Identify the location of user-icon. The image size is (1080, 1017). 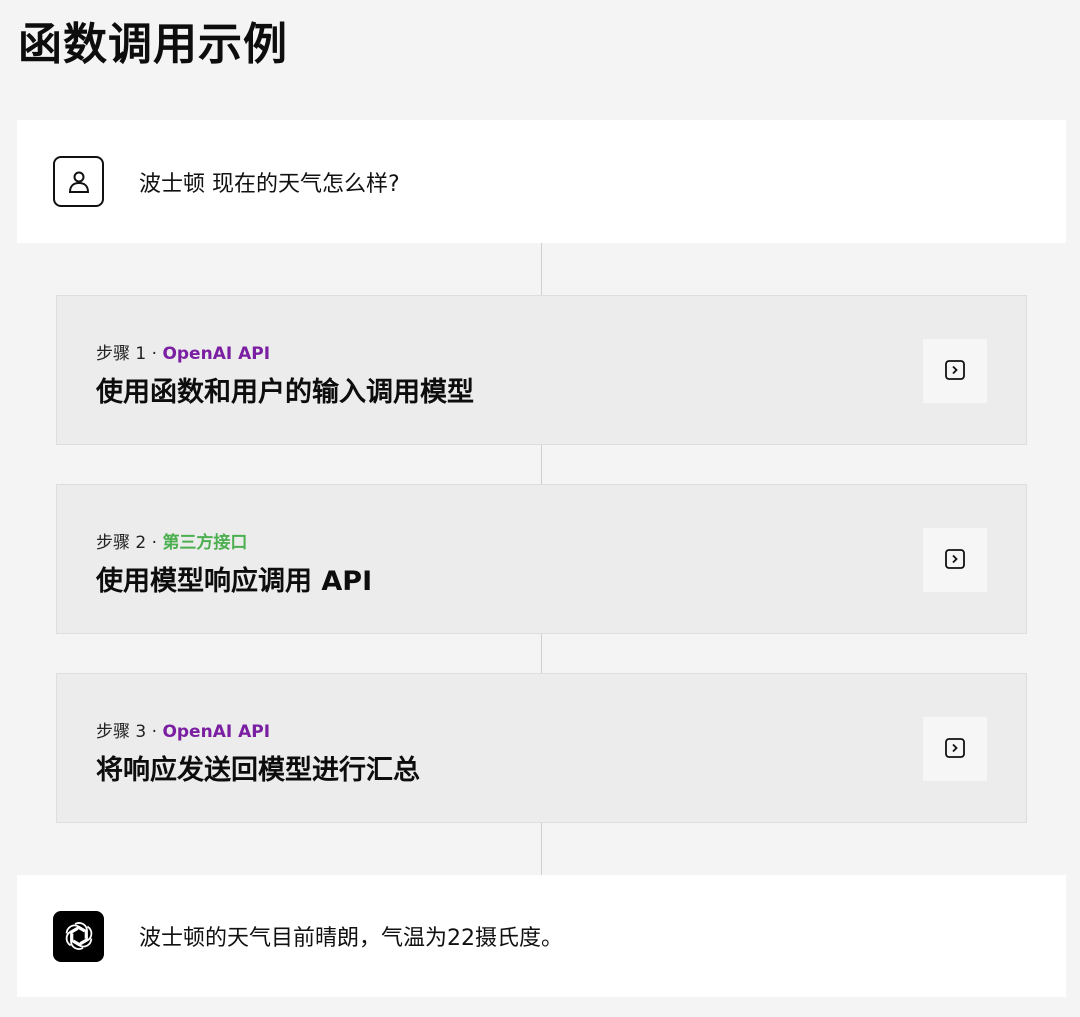
(78, 181).